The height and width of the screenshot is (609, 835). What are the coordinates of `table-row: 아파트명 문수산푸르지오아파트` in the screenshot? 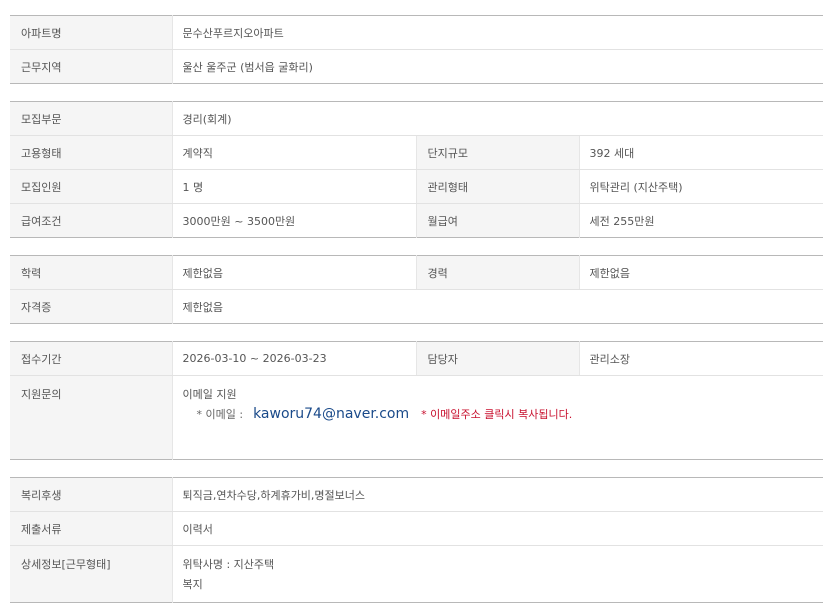 It's located at (416, 32).